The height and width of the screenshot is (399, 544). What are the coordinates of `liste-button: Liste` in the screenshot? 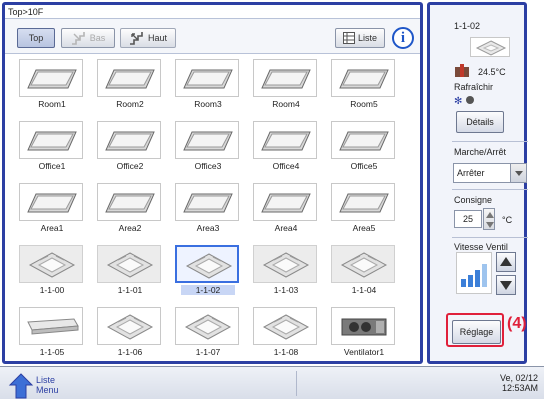 It's located at (360, 38).